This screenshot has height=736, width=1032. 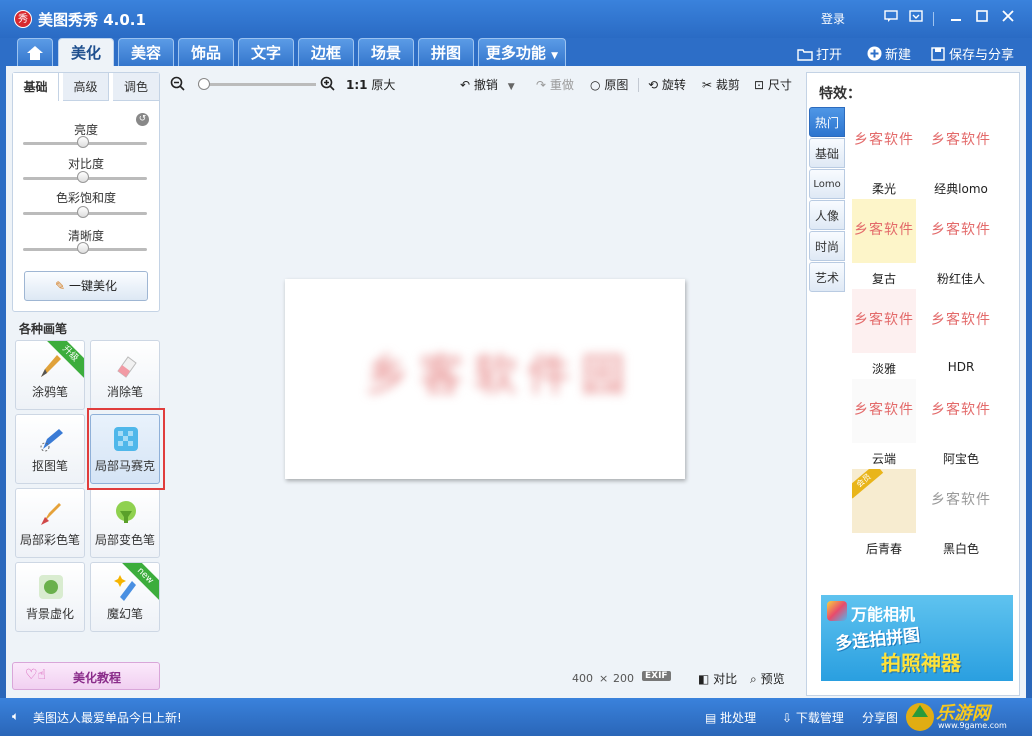 I want to click on brush-magic: new 魔幻笔, so click(x=125, y=597).